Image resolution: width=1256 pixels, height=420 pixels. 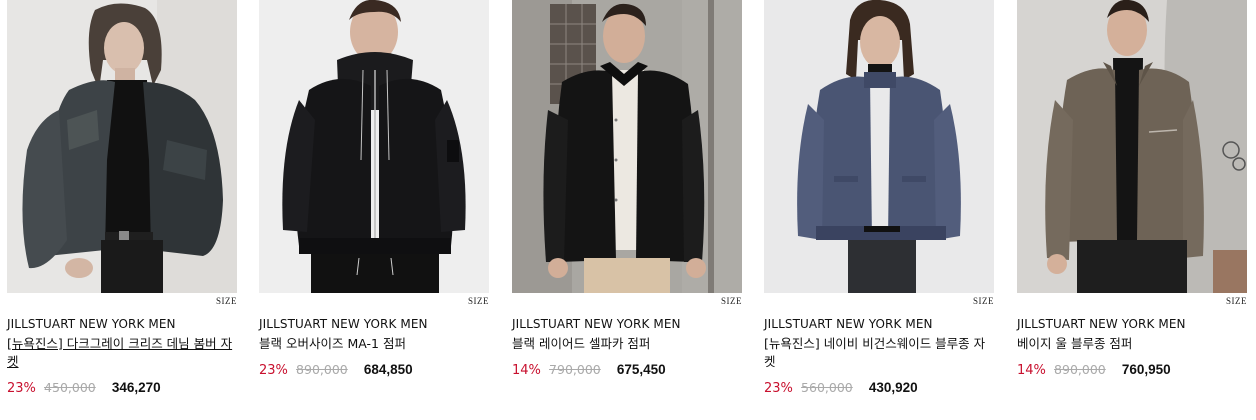 I want to click on price-row: 23% 450,000 346,270, so click(x=84, y=388).